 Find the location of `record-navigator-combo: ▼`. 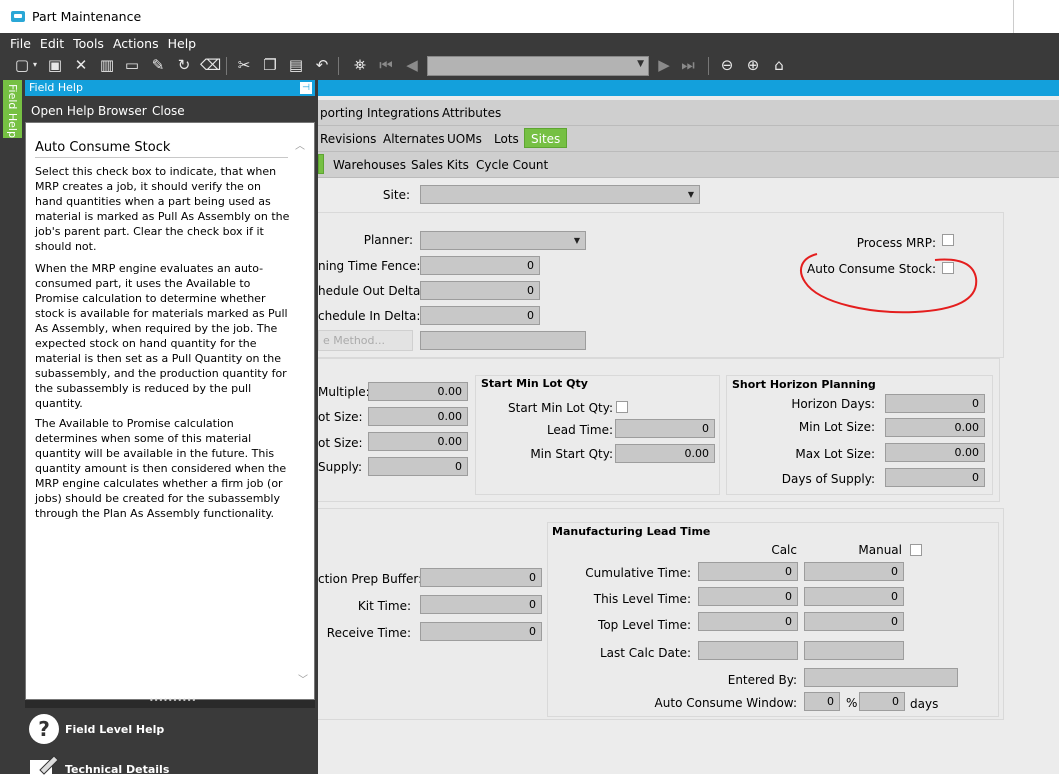

record-navigator-combo: ▼ is located at coordinates (538, 66).